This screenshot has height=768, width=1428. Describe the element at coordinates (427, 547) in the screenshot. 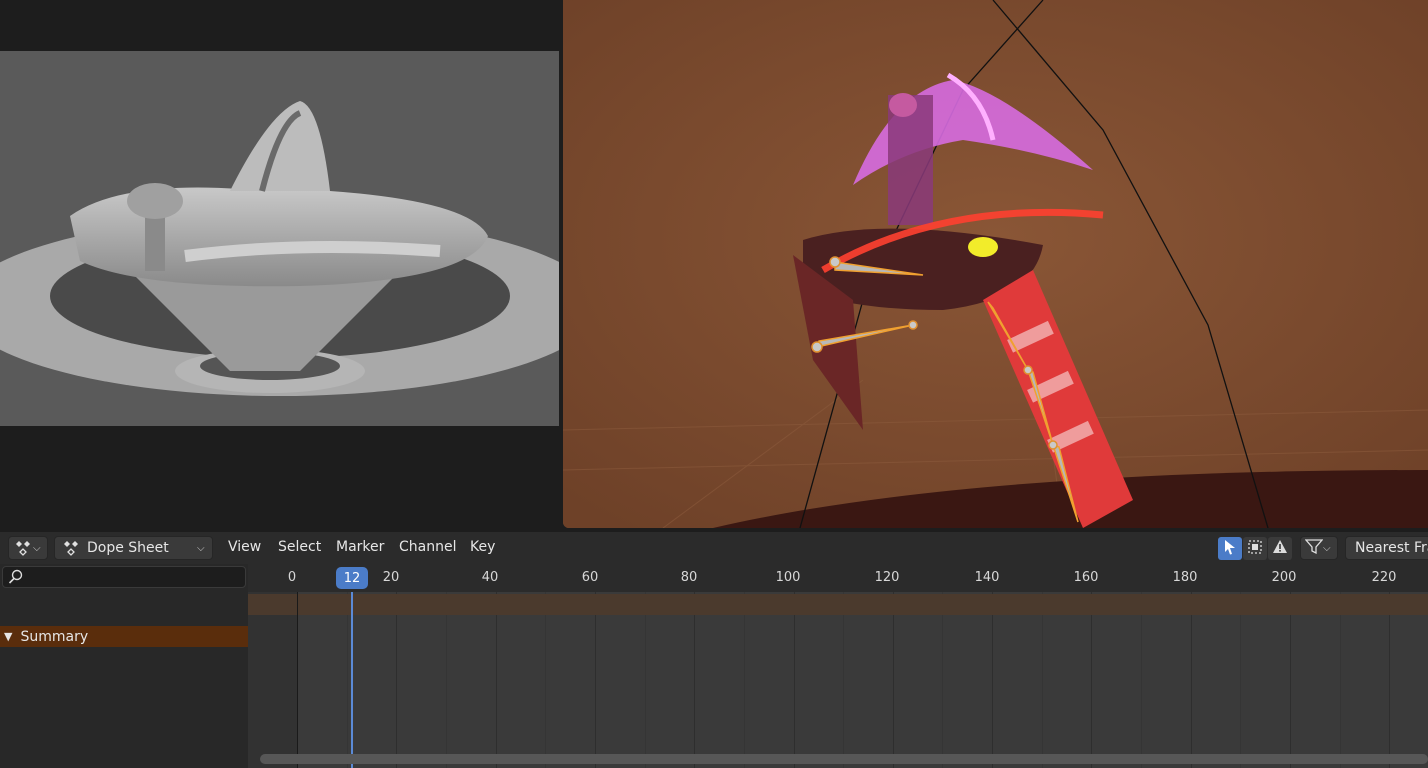

I see `menu-channel: Channel` at that location.